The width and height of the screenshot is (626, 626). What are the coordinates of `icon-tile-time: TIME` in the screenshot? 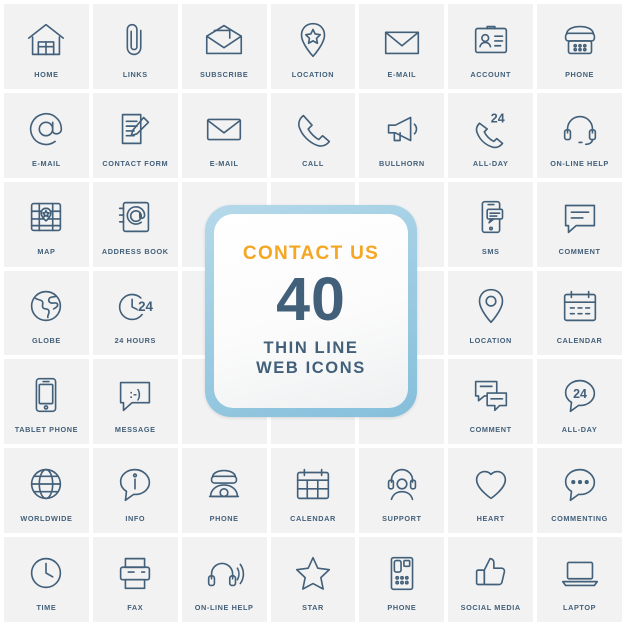 It's located at (46, 579).